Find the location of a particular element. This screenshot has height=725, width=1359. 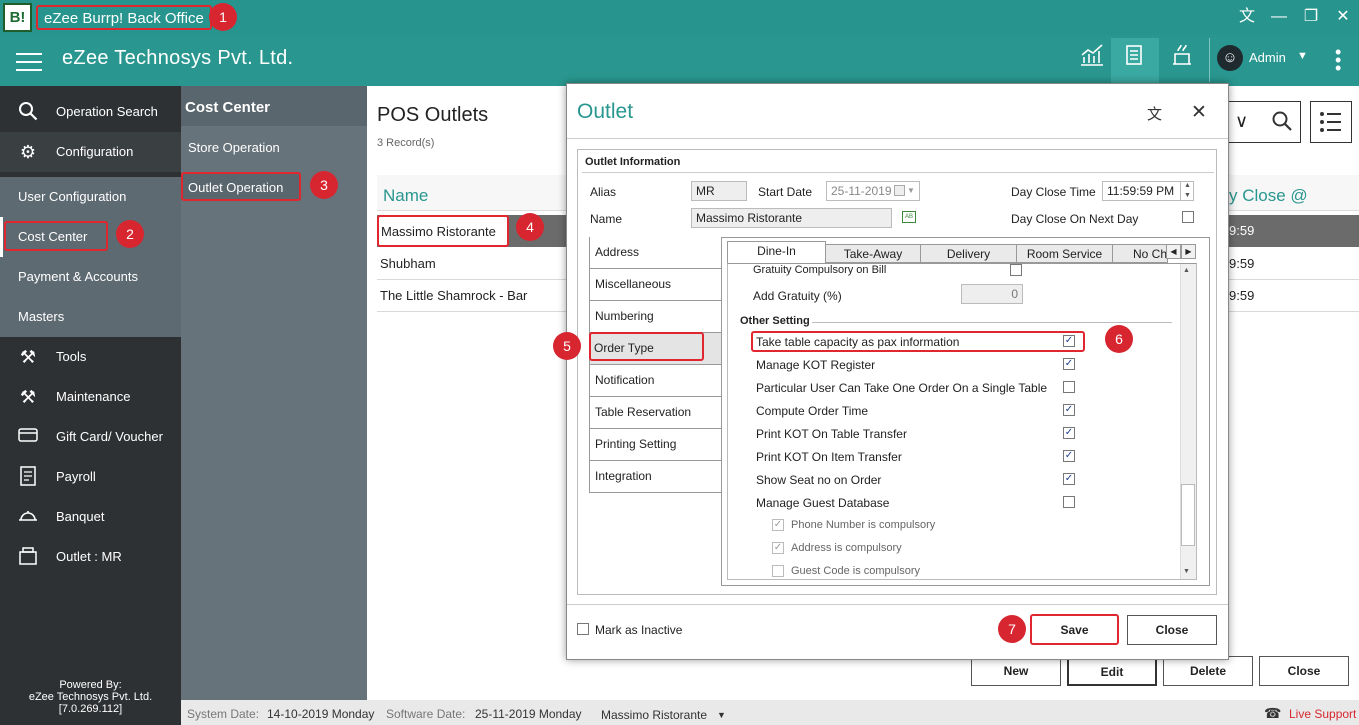

restore-icon: ❐ is located at coordinates (1311, 17).